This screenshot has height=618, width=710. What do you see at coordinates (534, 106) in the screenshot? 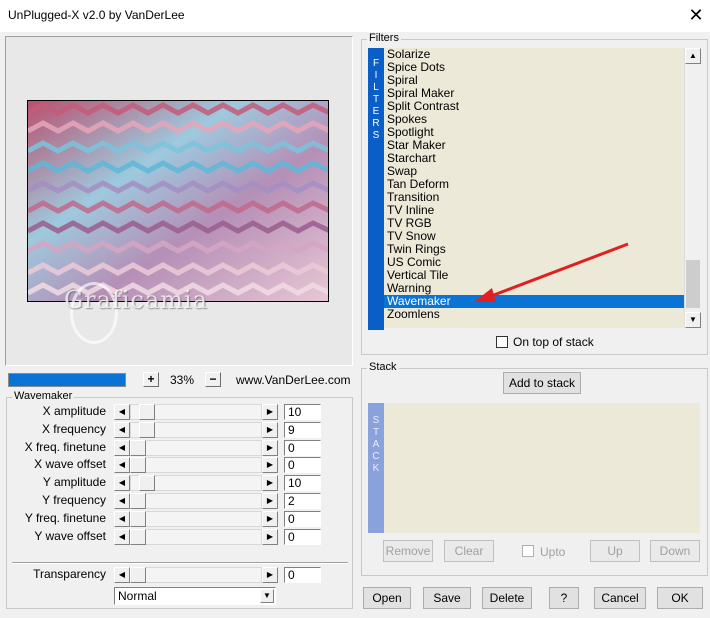
I see `filter-list-item: Split Contrast` at bounding box center [534, 106].